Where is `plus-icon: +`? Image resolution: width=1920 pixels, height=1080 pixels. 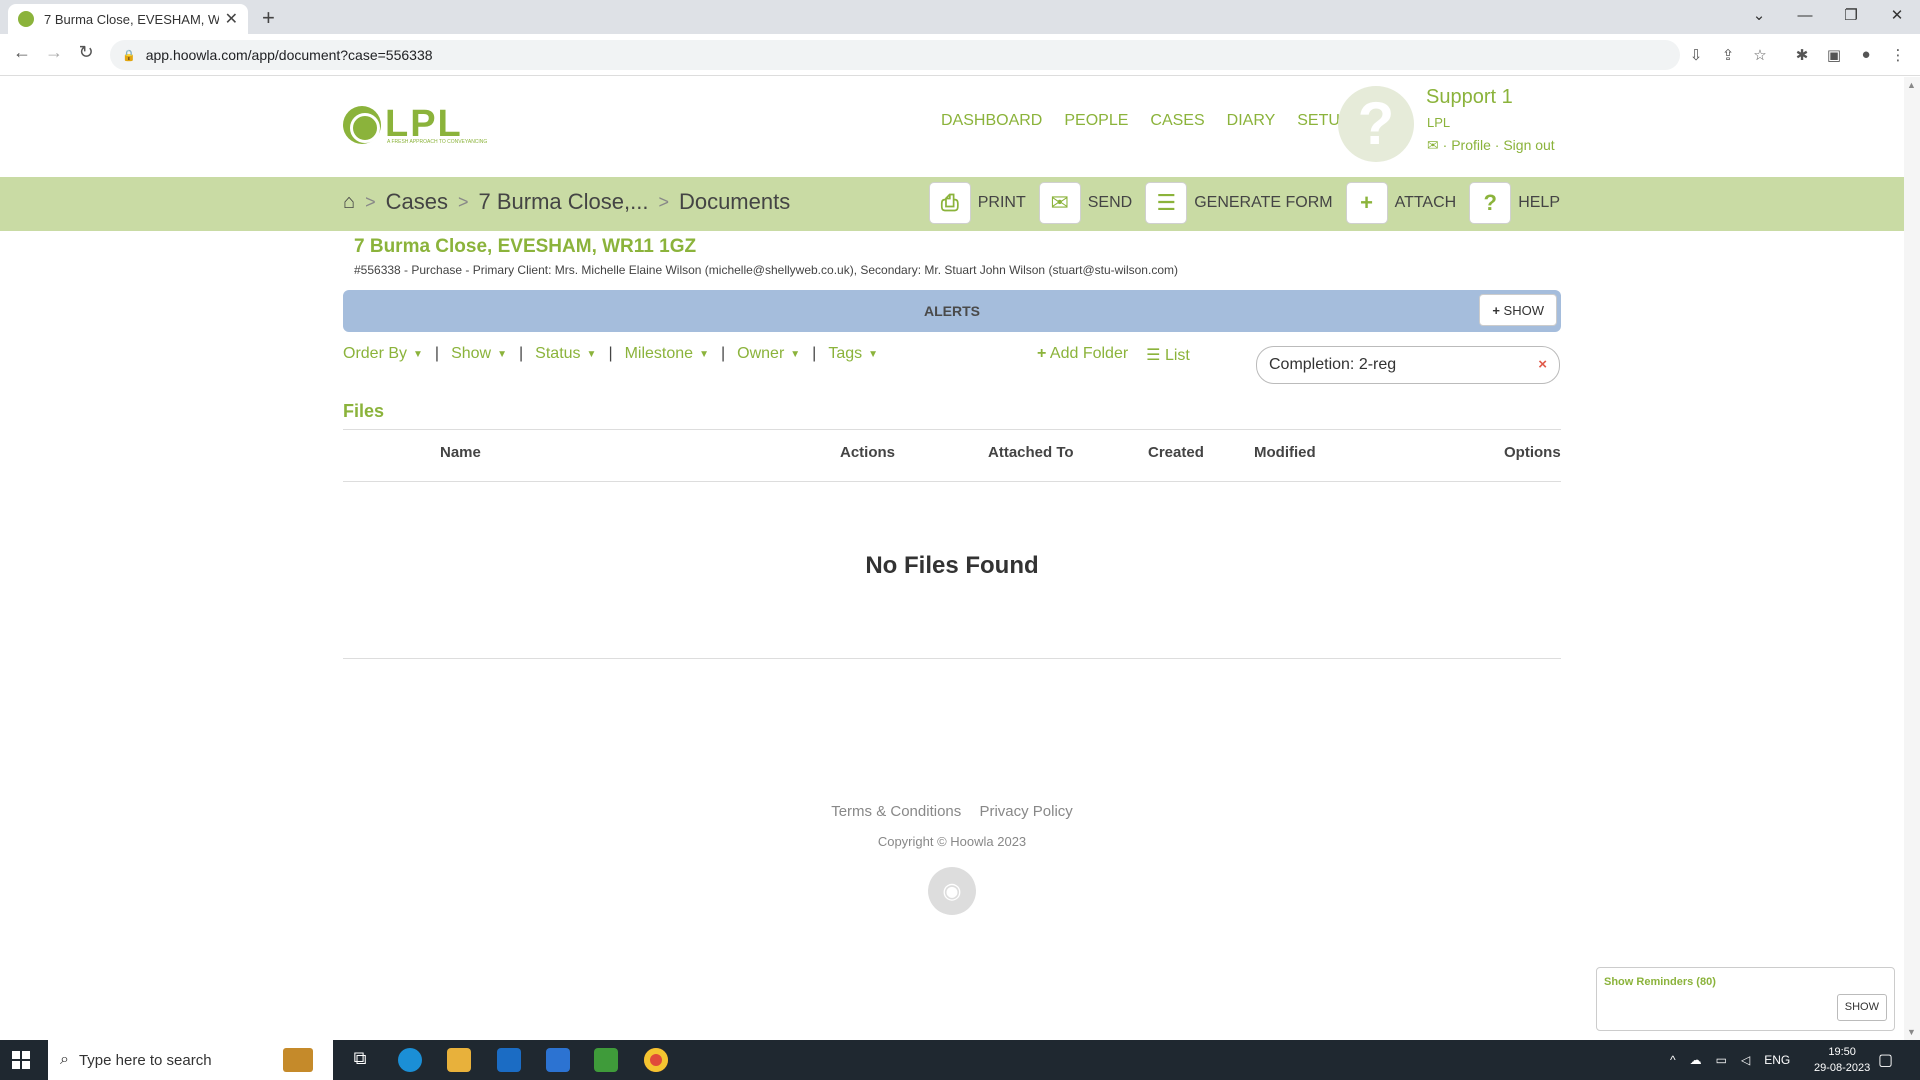 plus-icon: + is located at coordinates (1366, 203).